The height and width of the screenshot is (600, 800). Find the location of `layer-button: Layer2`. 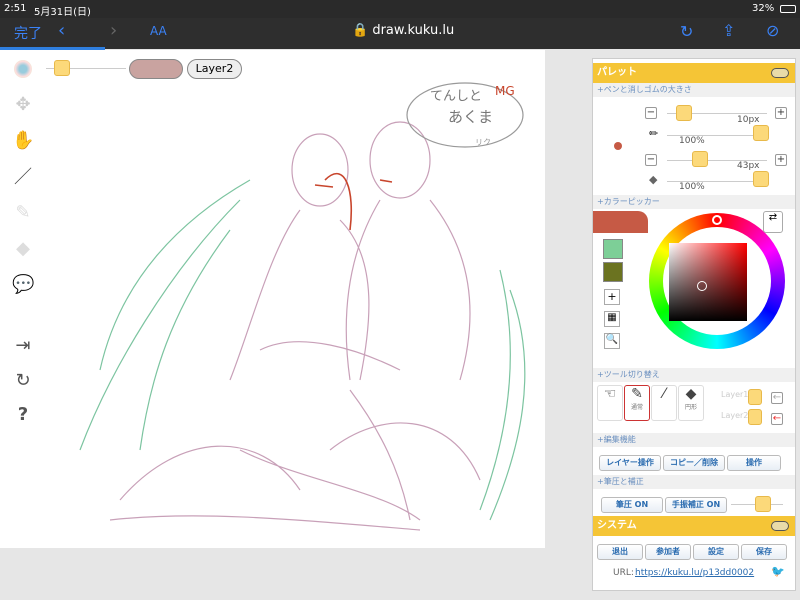

layer-button: Layer2 is located at coordinates (214, 69).